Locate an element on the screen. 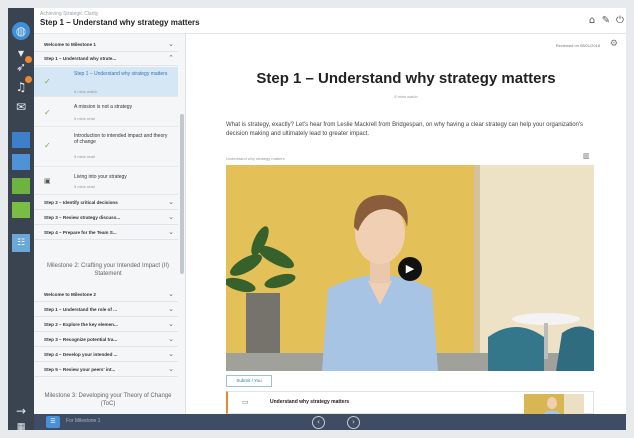 Image resolution: width=634 pixels, height=438 pixels. play-button: ▶ is located at coordinates (410, 269).